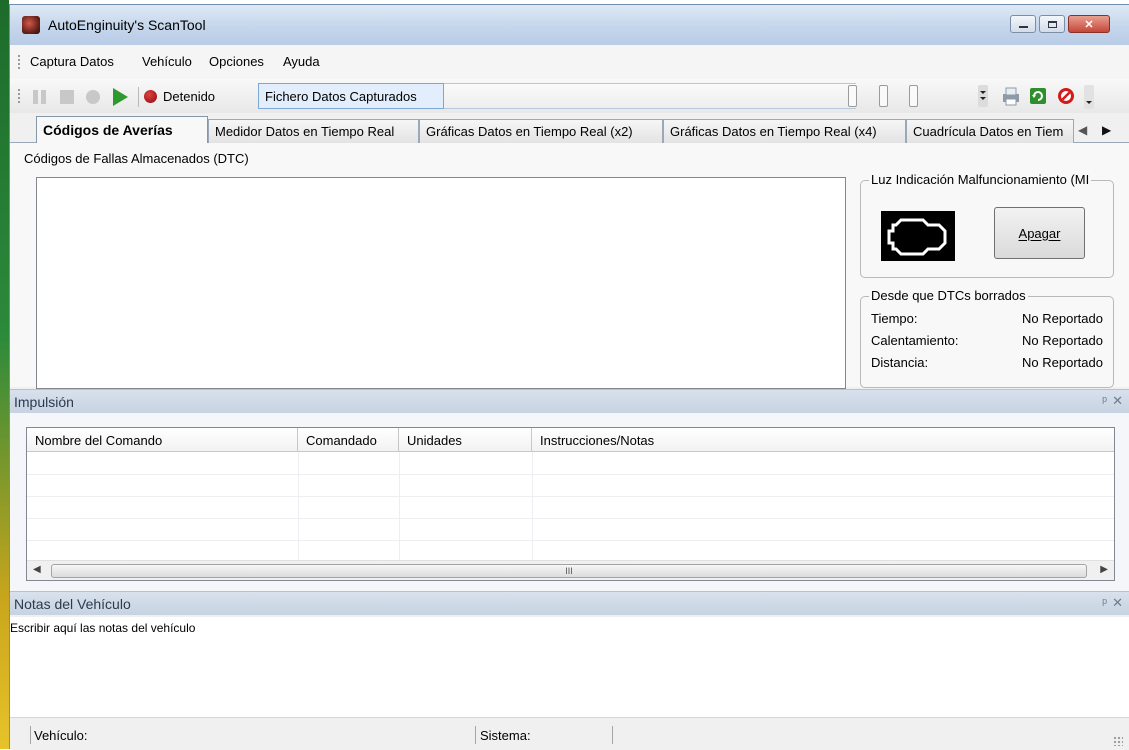 The width and height of the screenshot is (1129, 750). Describe the element at coordinates (93, 98) in the screenshot. I see `record-button` at that location.